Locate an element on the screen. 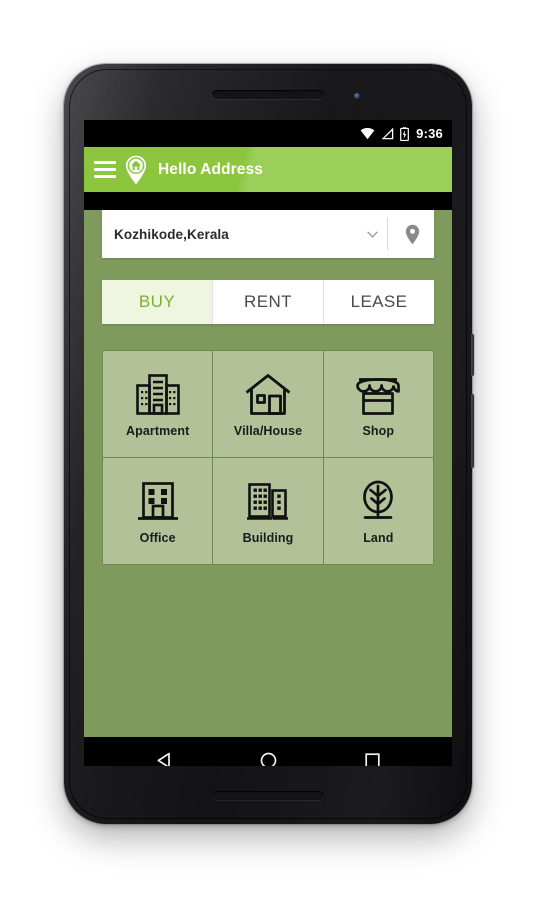 The width and height of the screenshot is (536, 900). location-input: Kozhikode,Kerala is located at coordinates (230, 234).